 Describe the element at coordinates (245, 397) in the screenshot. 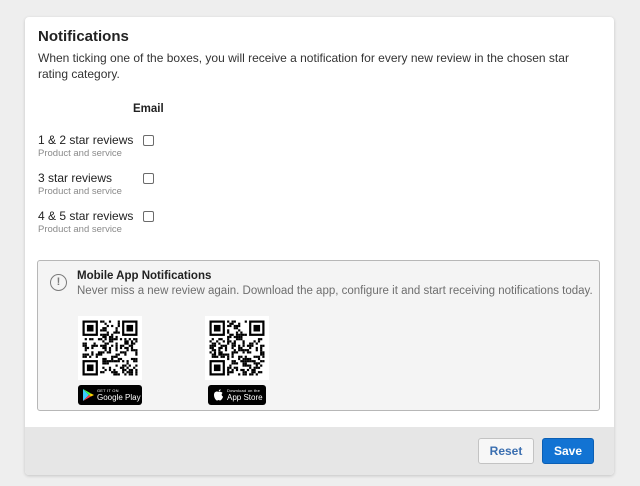

I see `app-store-big-text: App Store` at that location.